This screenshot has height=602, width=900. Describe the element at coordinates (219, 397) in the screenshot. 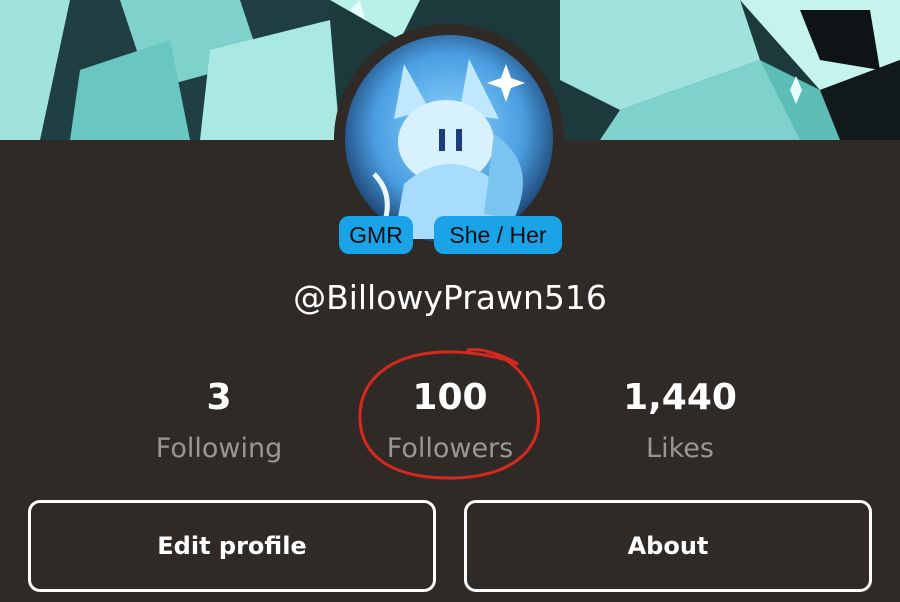

I see `following-count: 3` at that location.